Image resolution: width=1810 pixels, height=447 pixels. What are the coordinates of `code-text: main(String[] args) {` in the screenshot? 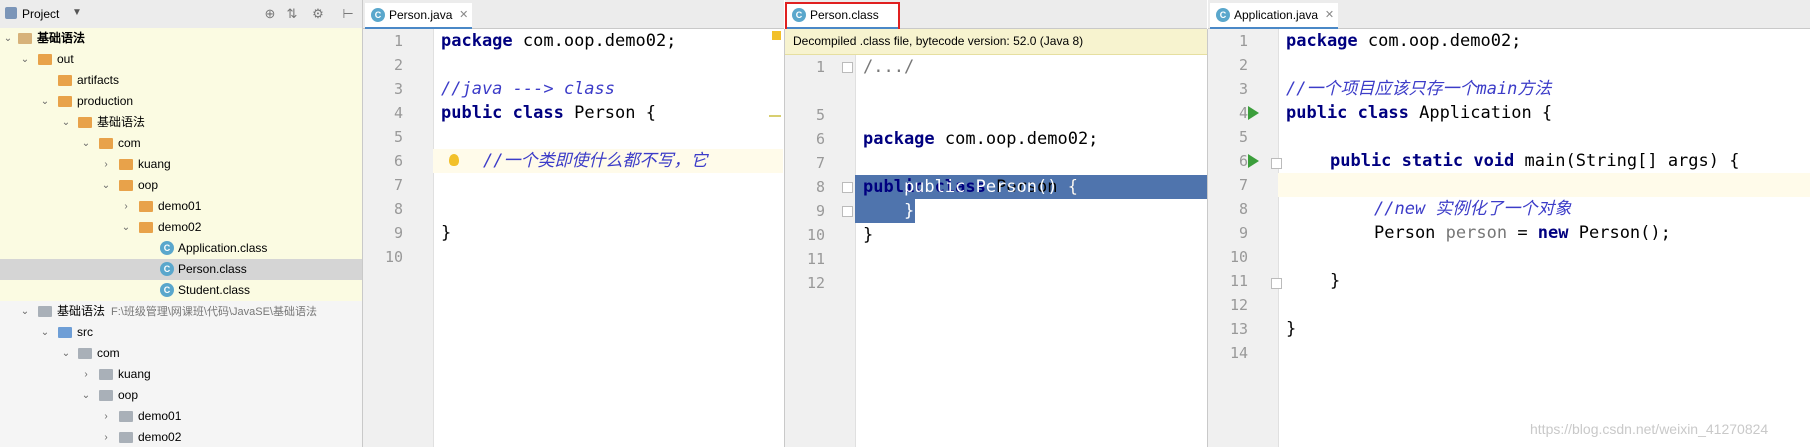 It's located at (1627, 161).